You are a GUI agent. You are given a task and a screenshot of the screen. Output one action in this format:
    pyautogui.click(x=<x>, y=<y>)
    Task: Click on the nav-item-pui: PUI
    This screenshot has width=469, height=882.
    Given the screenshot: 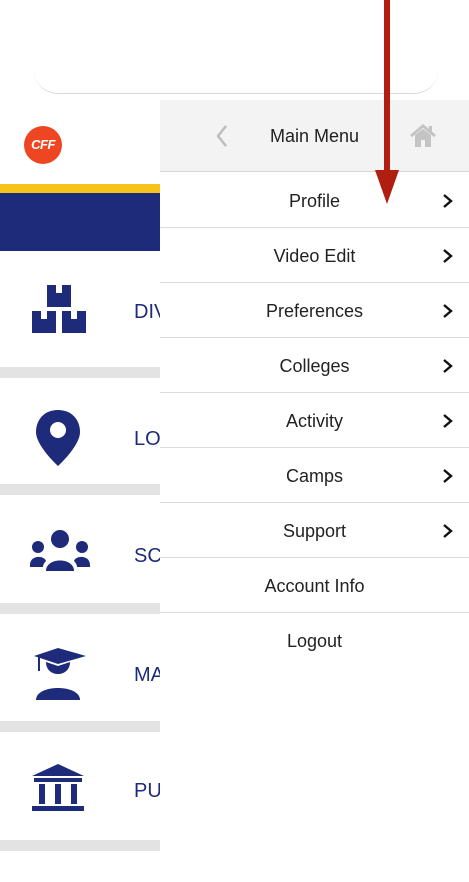 What is the action you would take?
    pyautogui.click(x=80, y=780)
    